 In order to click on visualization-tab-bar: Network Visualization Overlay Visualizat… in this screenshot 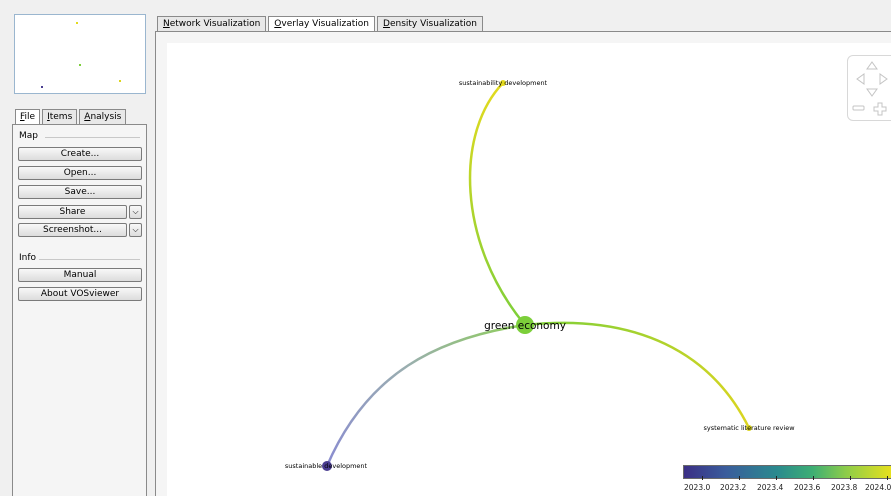, I will do `click(321, 23)`.